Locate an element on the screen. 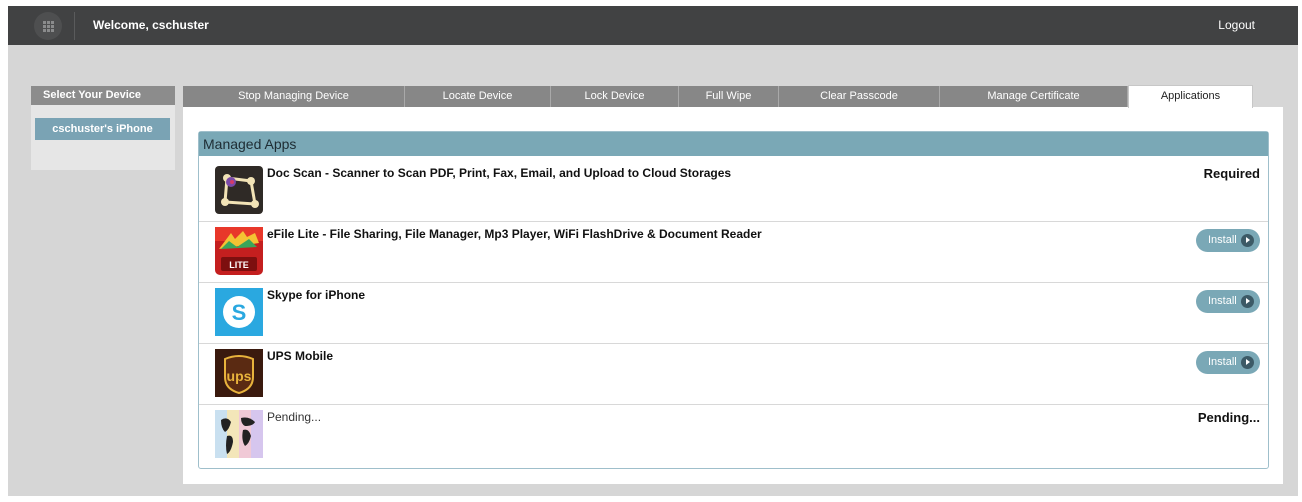  app-logo-icon is located at coordinates (48, 26).